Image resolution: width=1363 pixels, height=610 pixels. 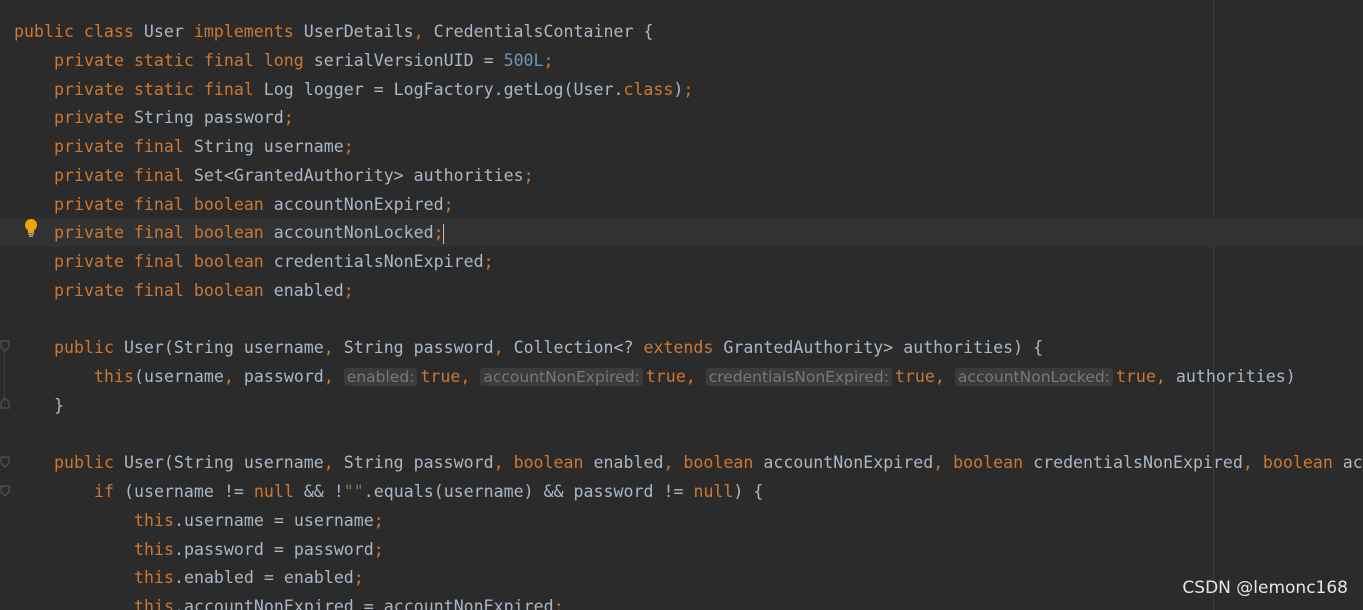 What do you see at coordinates (408, 60) in the screenshot?
I see `code-token: serialVersionUID =` at bounding box center [408, 60].